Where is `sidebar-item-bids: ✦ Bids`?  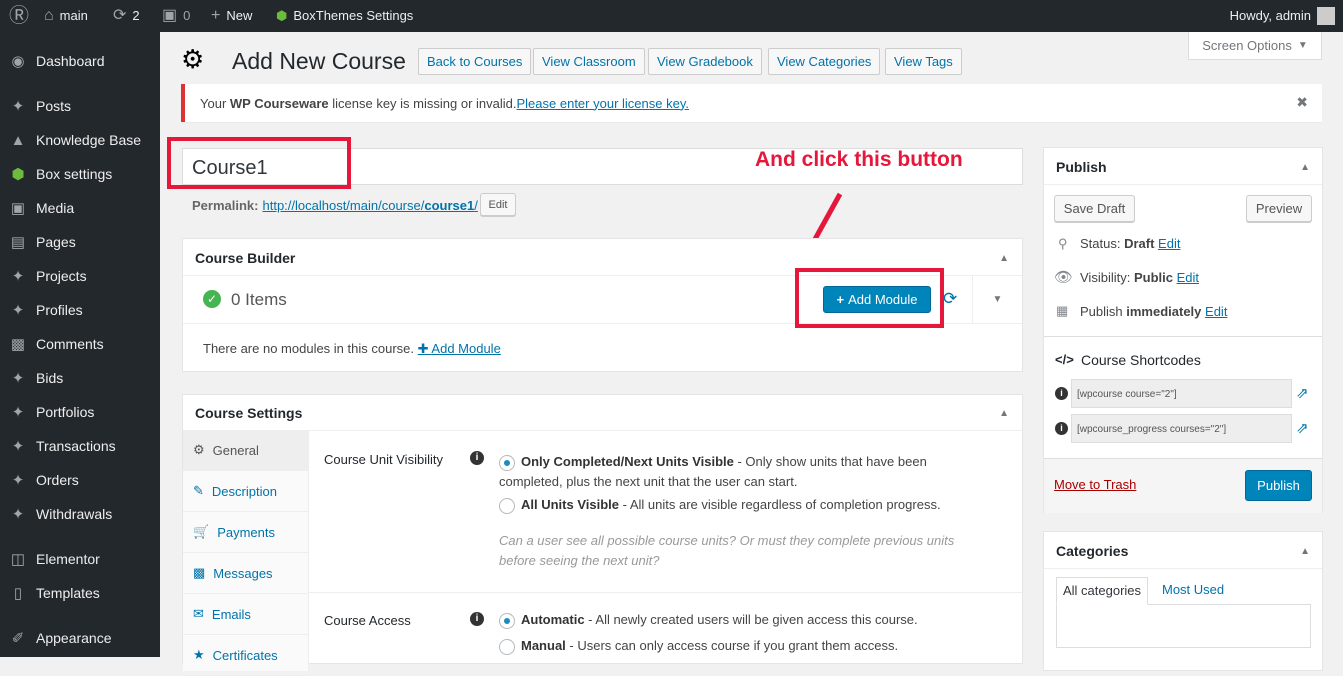
sidebar-item-bids: ✦ Bids is located at coordinates (80, 378).